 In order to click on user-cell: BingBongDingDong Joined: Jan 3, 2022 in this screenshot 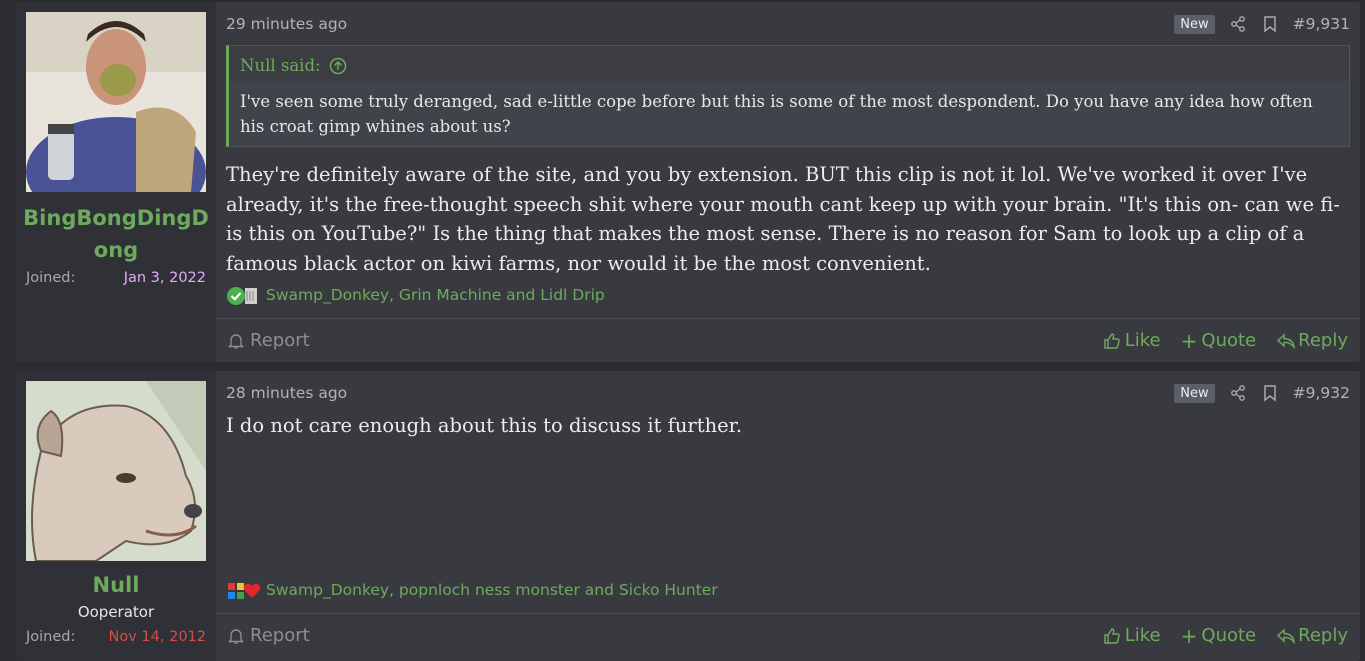, I will do `click(116, 182)`.